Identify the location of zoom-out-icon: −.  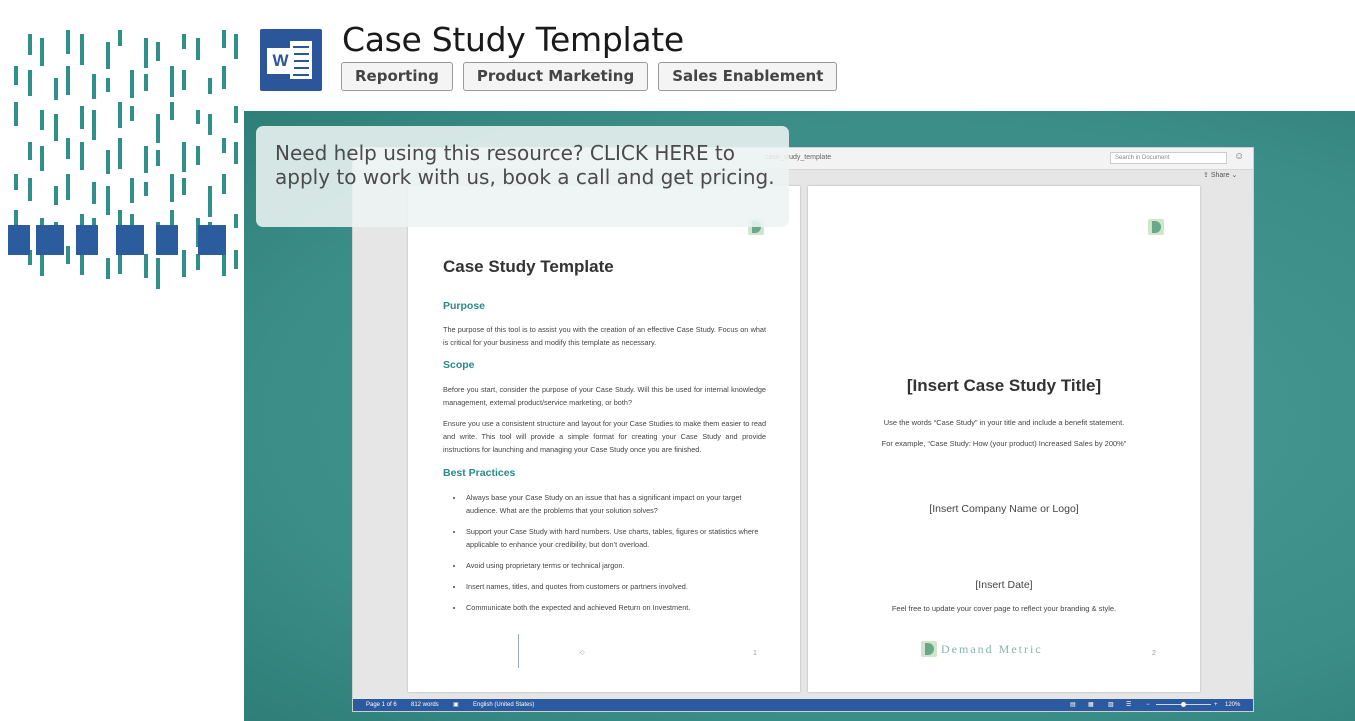
(1148, 705).